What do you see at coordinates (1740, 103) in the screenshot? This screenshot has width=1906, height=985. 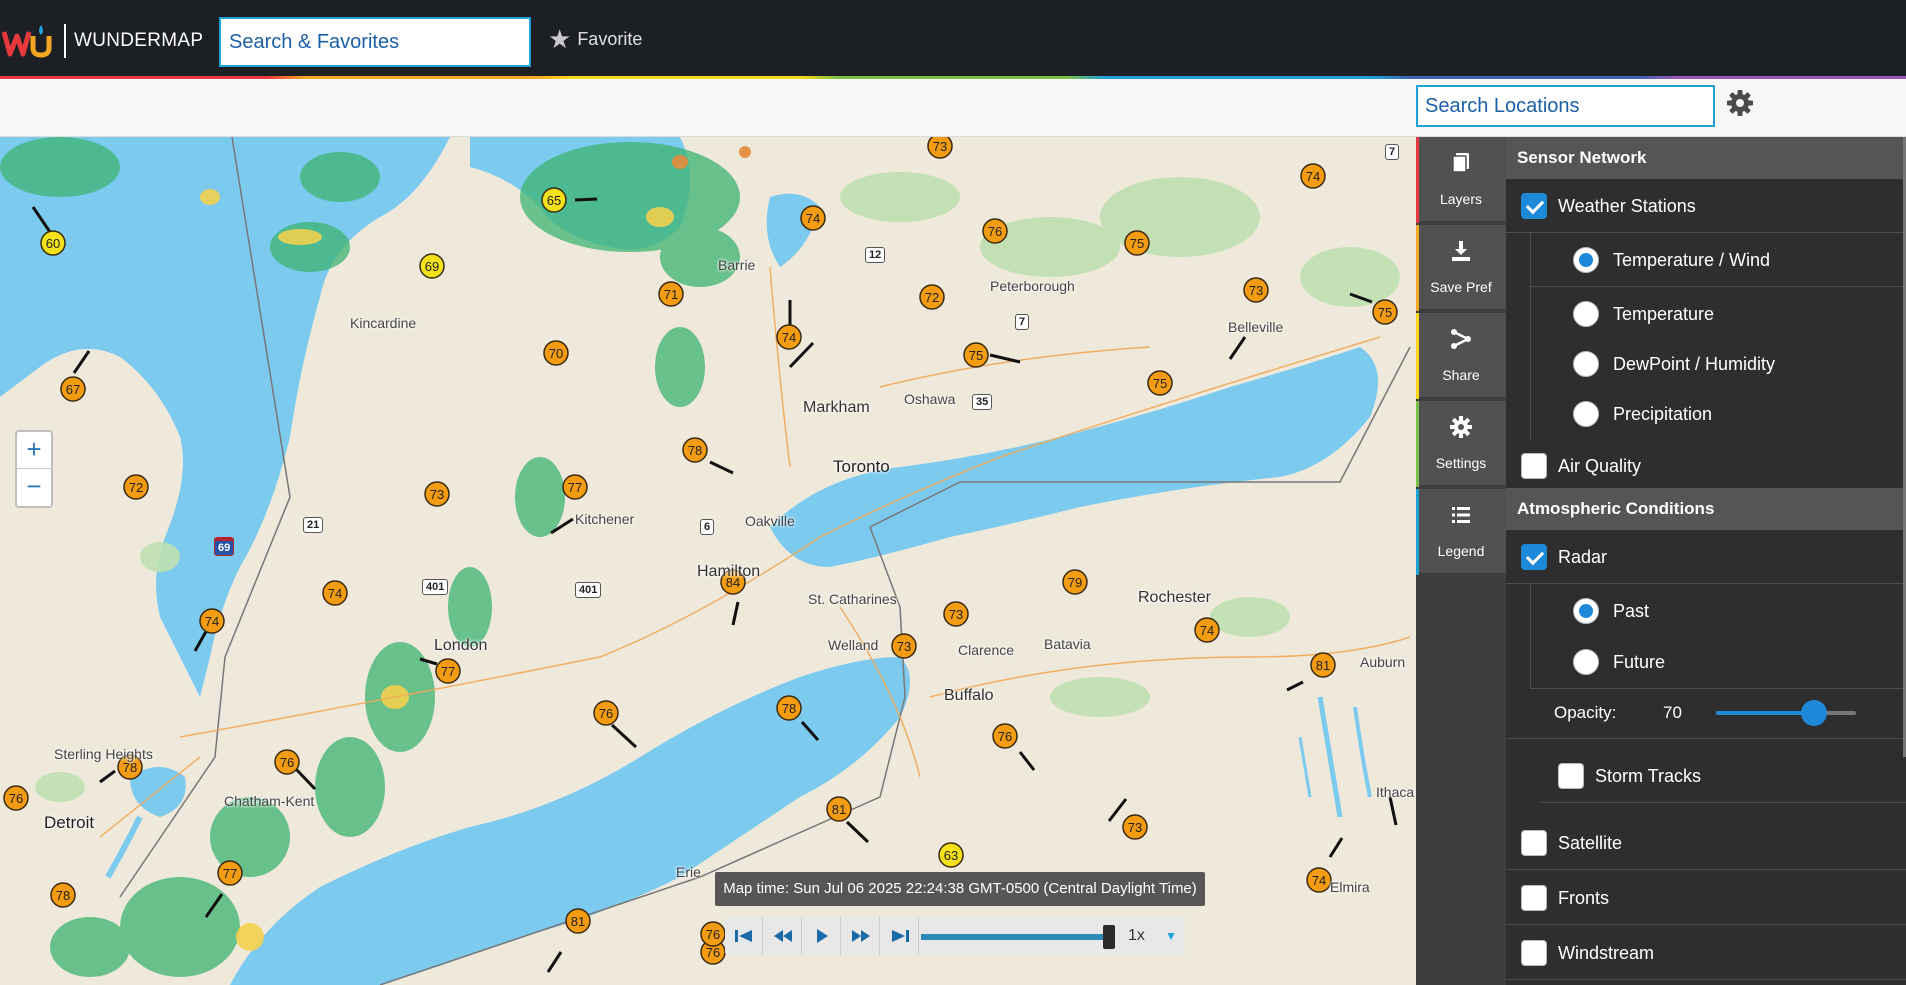 I see `gear-icon` at bounding box center [1740, 103].